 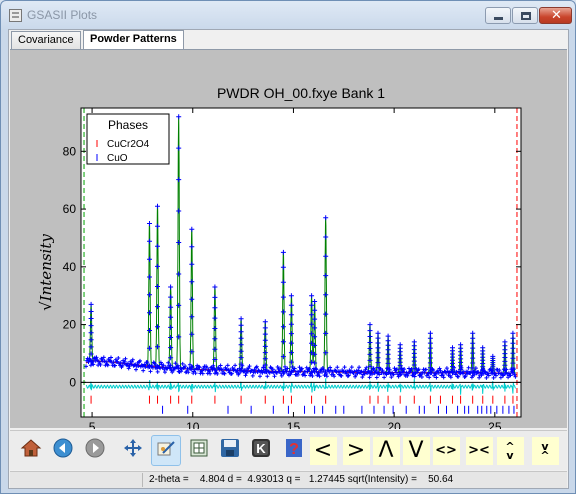 I want to click on save-button, so click(x=230, y=450).